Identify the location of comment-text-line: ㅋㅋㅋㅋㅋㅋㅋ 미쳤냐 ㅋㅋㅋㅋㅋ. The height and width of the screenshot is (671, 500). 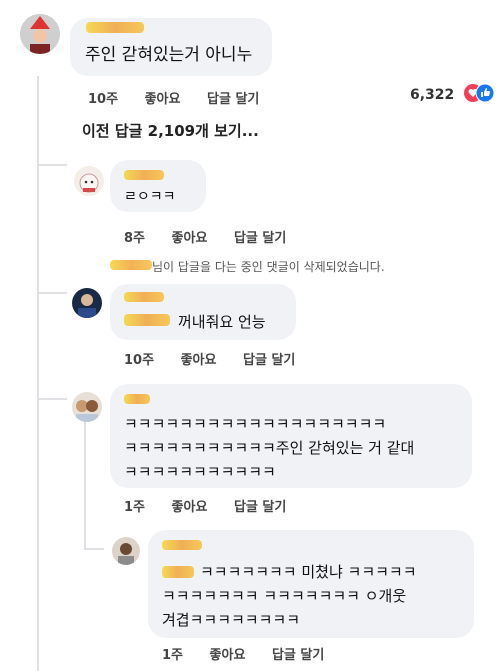
(308, 572).